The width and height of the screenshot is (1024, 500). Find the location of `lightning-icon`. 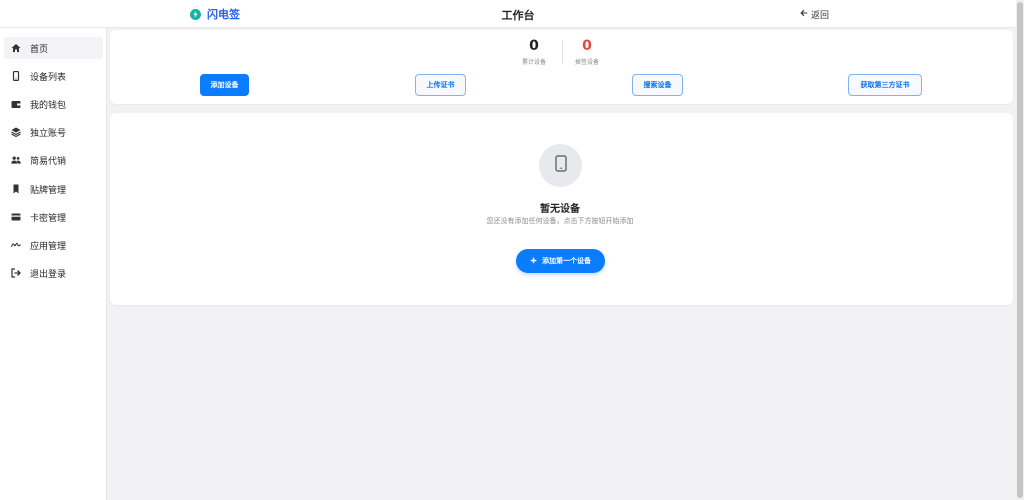

lightning-icon is located at coordinates (195, 14).